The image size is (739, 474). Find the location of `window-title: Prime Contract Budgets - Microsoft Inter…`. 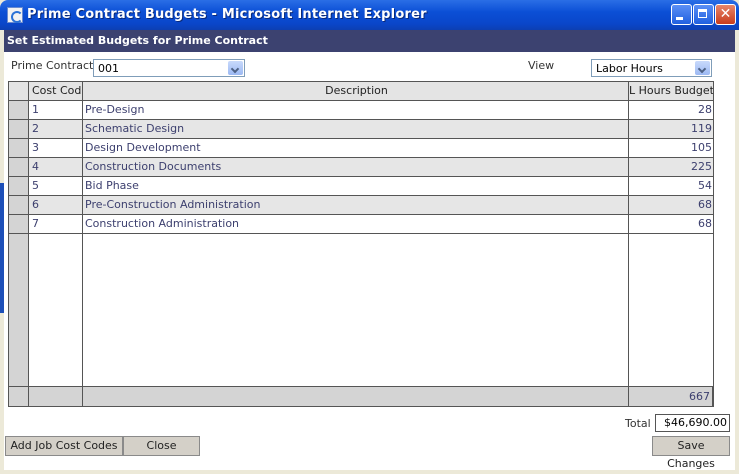

window-title: Prime Contract Budgets - Microsoft Inter… is located at coordinates (227, 14).